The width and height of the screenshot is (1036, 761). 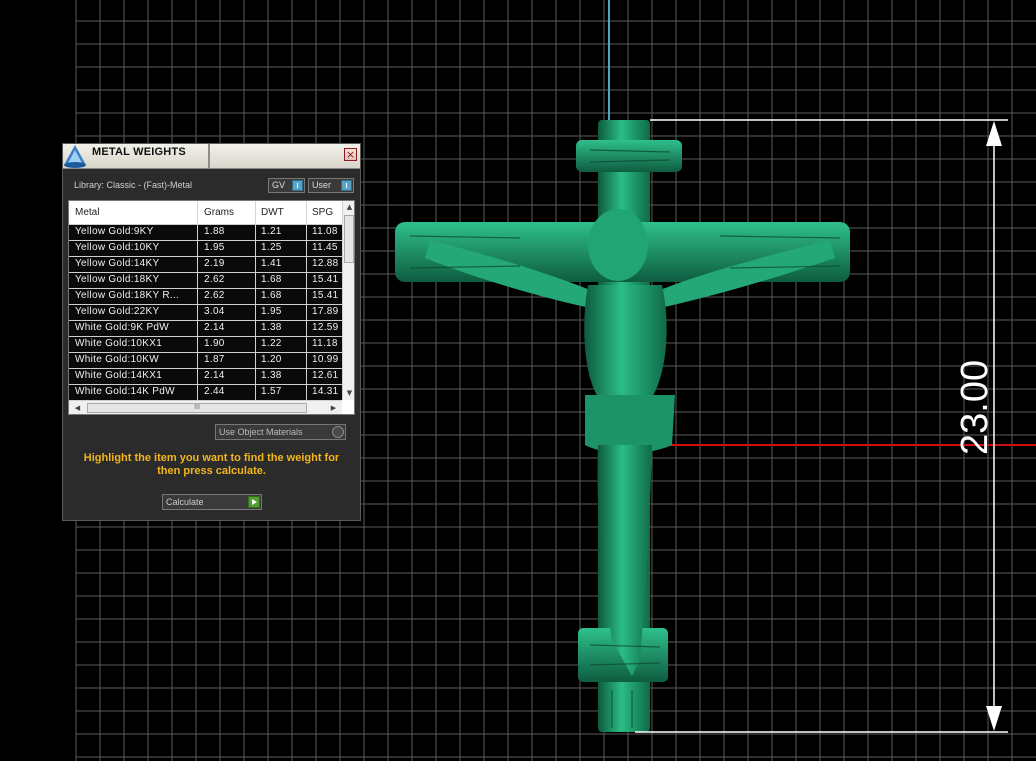 What do you see at coordinates (139, 152) in the screenshot?
I see `dialog-title: METAL WEIGHTS` at bounding box center [139, 152].